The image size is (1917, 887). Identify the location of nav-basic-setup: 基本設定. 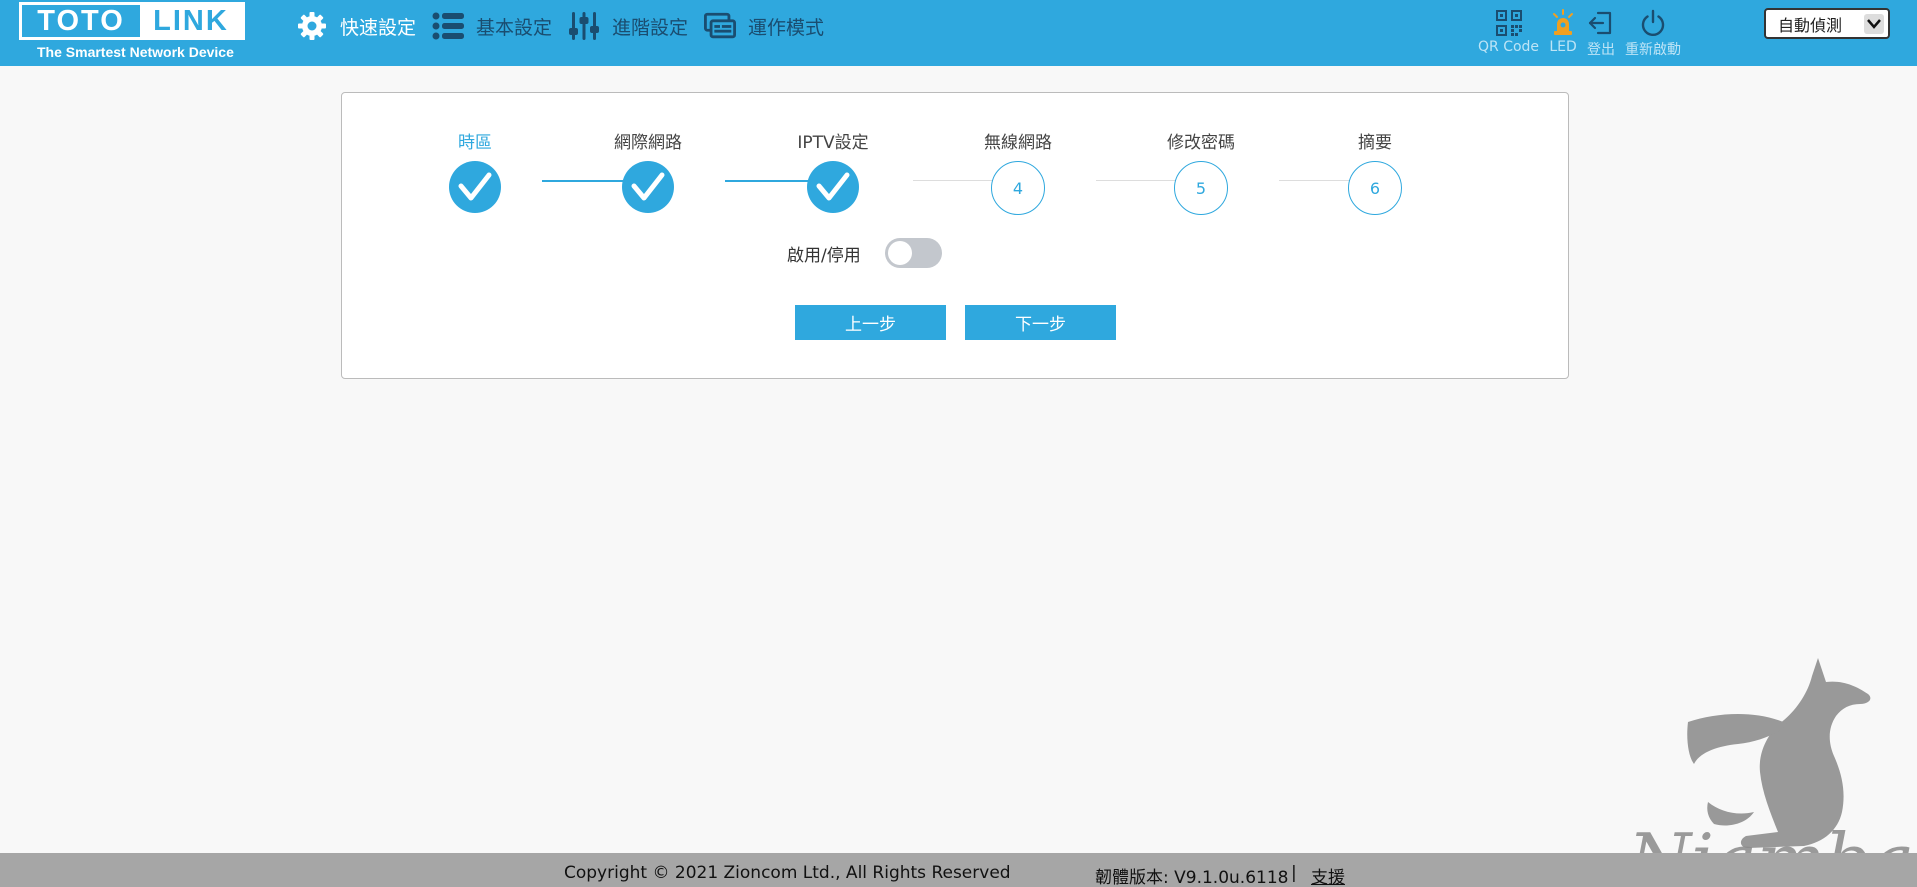
(492, 26).